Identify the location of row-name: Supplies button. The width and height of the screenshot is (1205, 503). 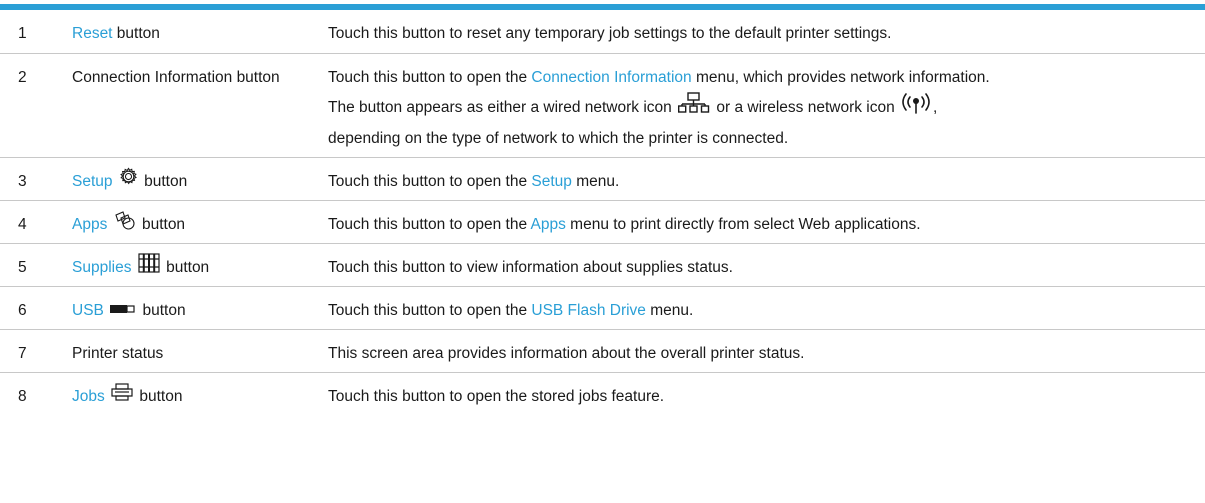
(193, 264).